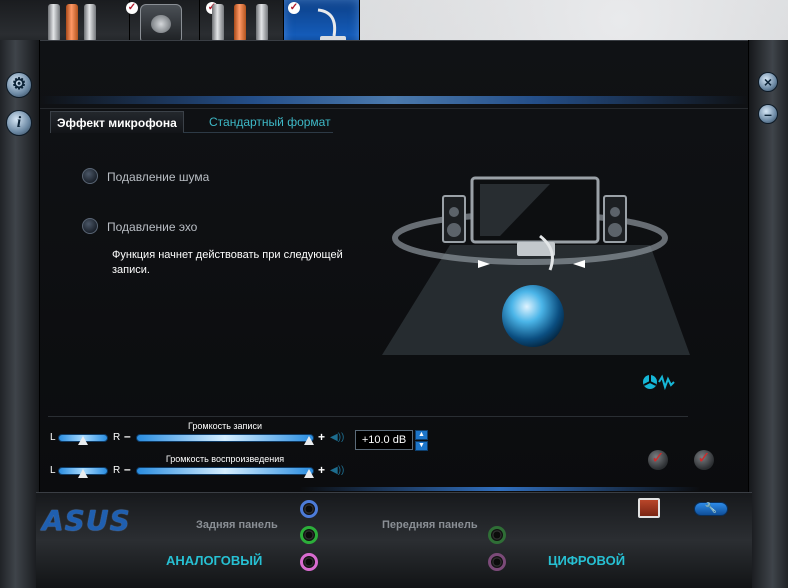 This screenshot has width=788, height=588. What do you see at coordinates (394, 100) in the screenshot?
I see `header-glow` at bounding box center [394, 100].